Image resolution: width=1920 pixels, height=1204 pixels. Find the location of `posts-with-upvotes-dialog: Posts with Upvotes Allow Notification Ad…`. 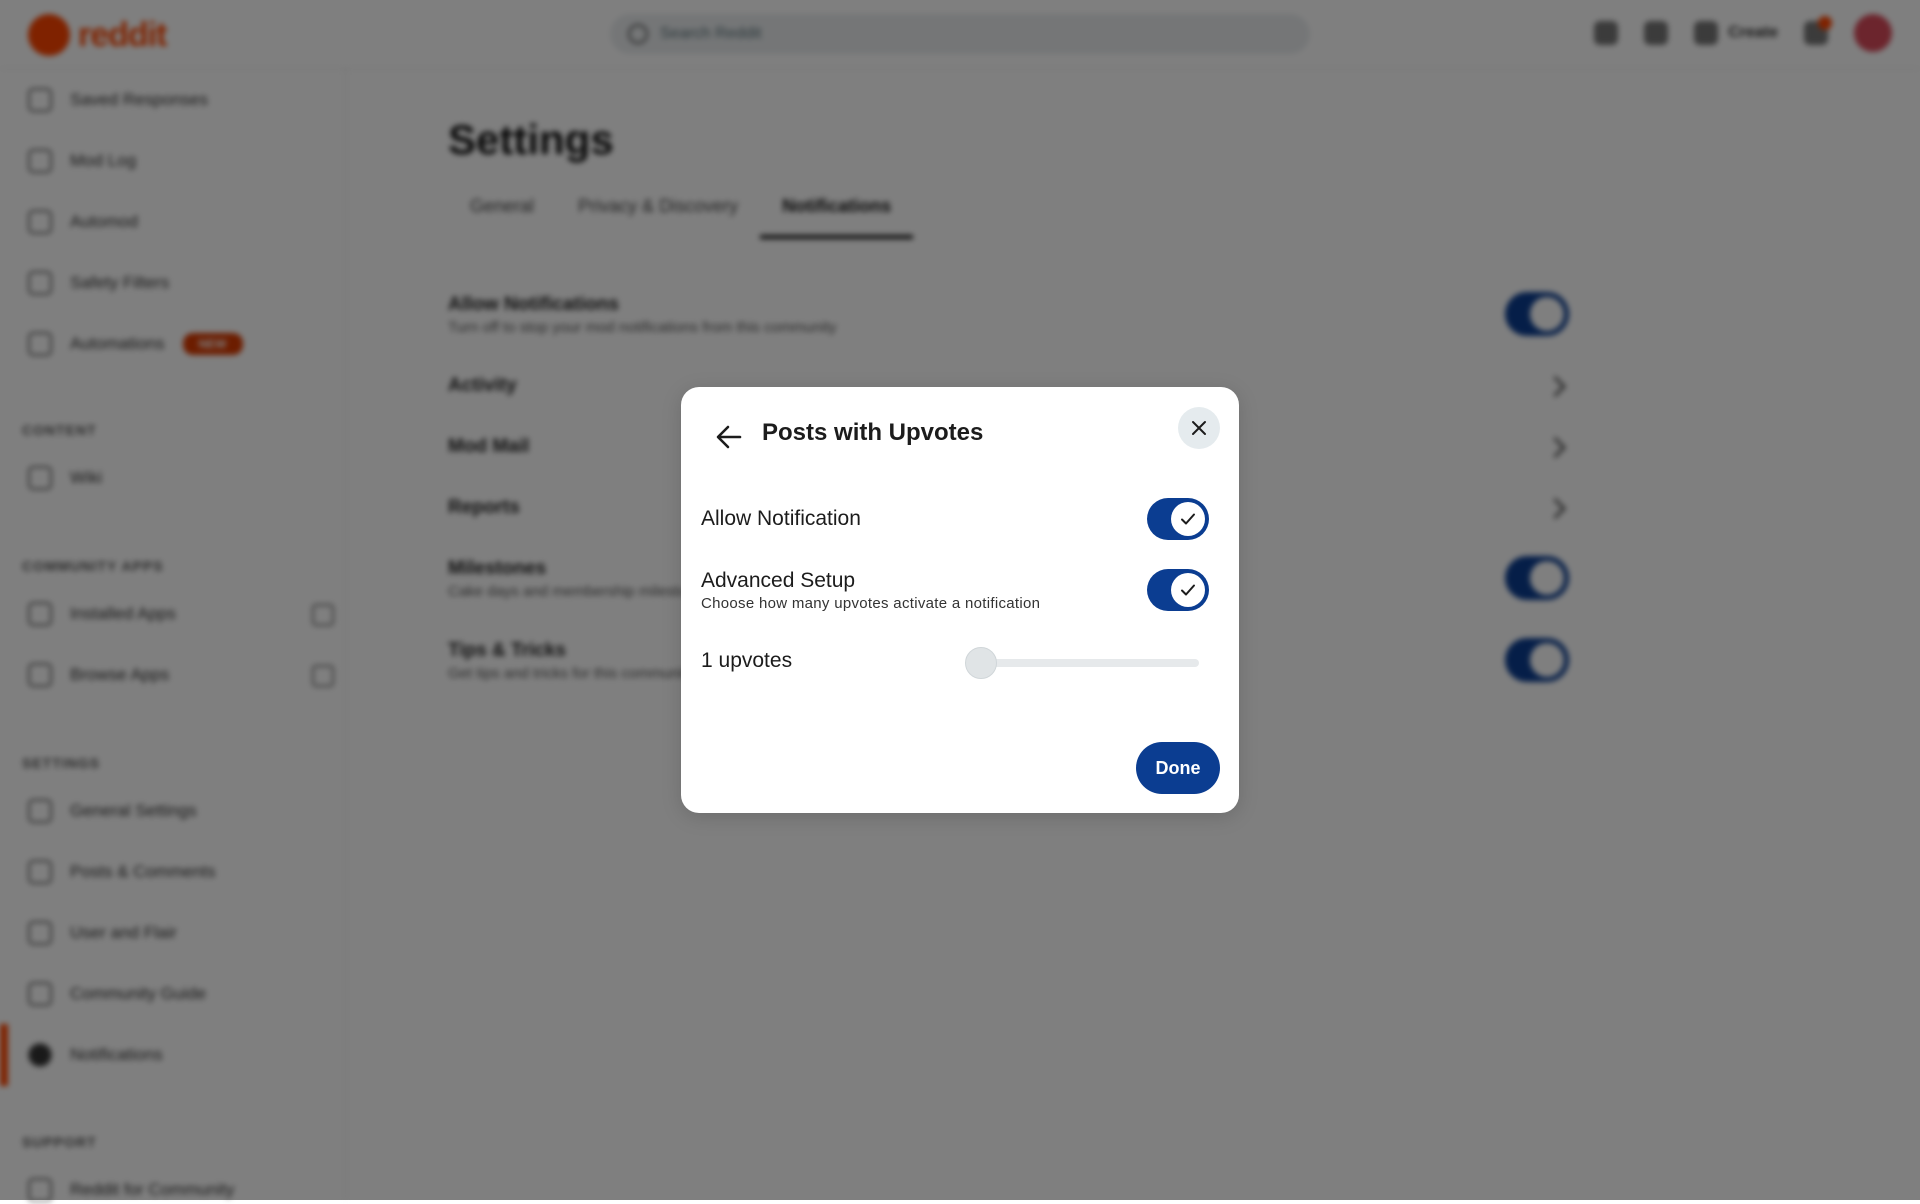

posts-with-upvotes-dialog: Posts with Upvotes Allow Notification Ad… is located at coordinates (960, 600).